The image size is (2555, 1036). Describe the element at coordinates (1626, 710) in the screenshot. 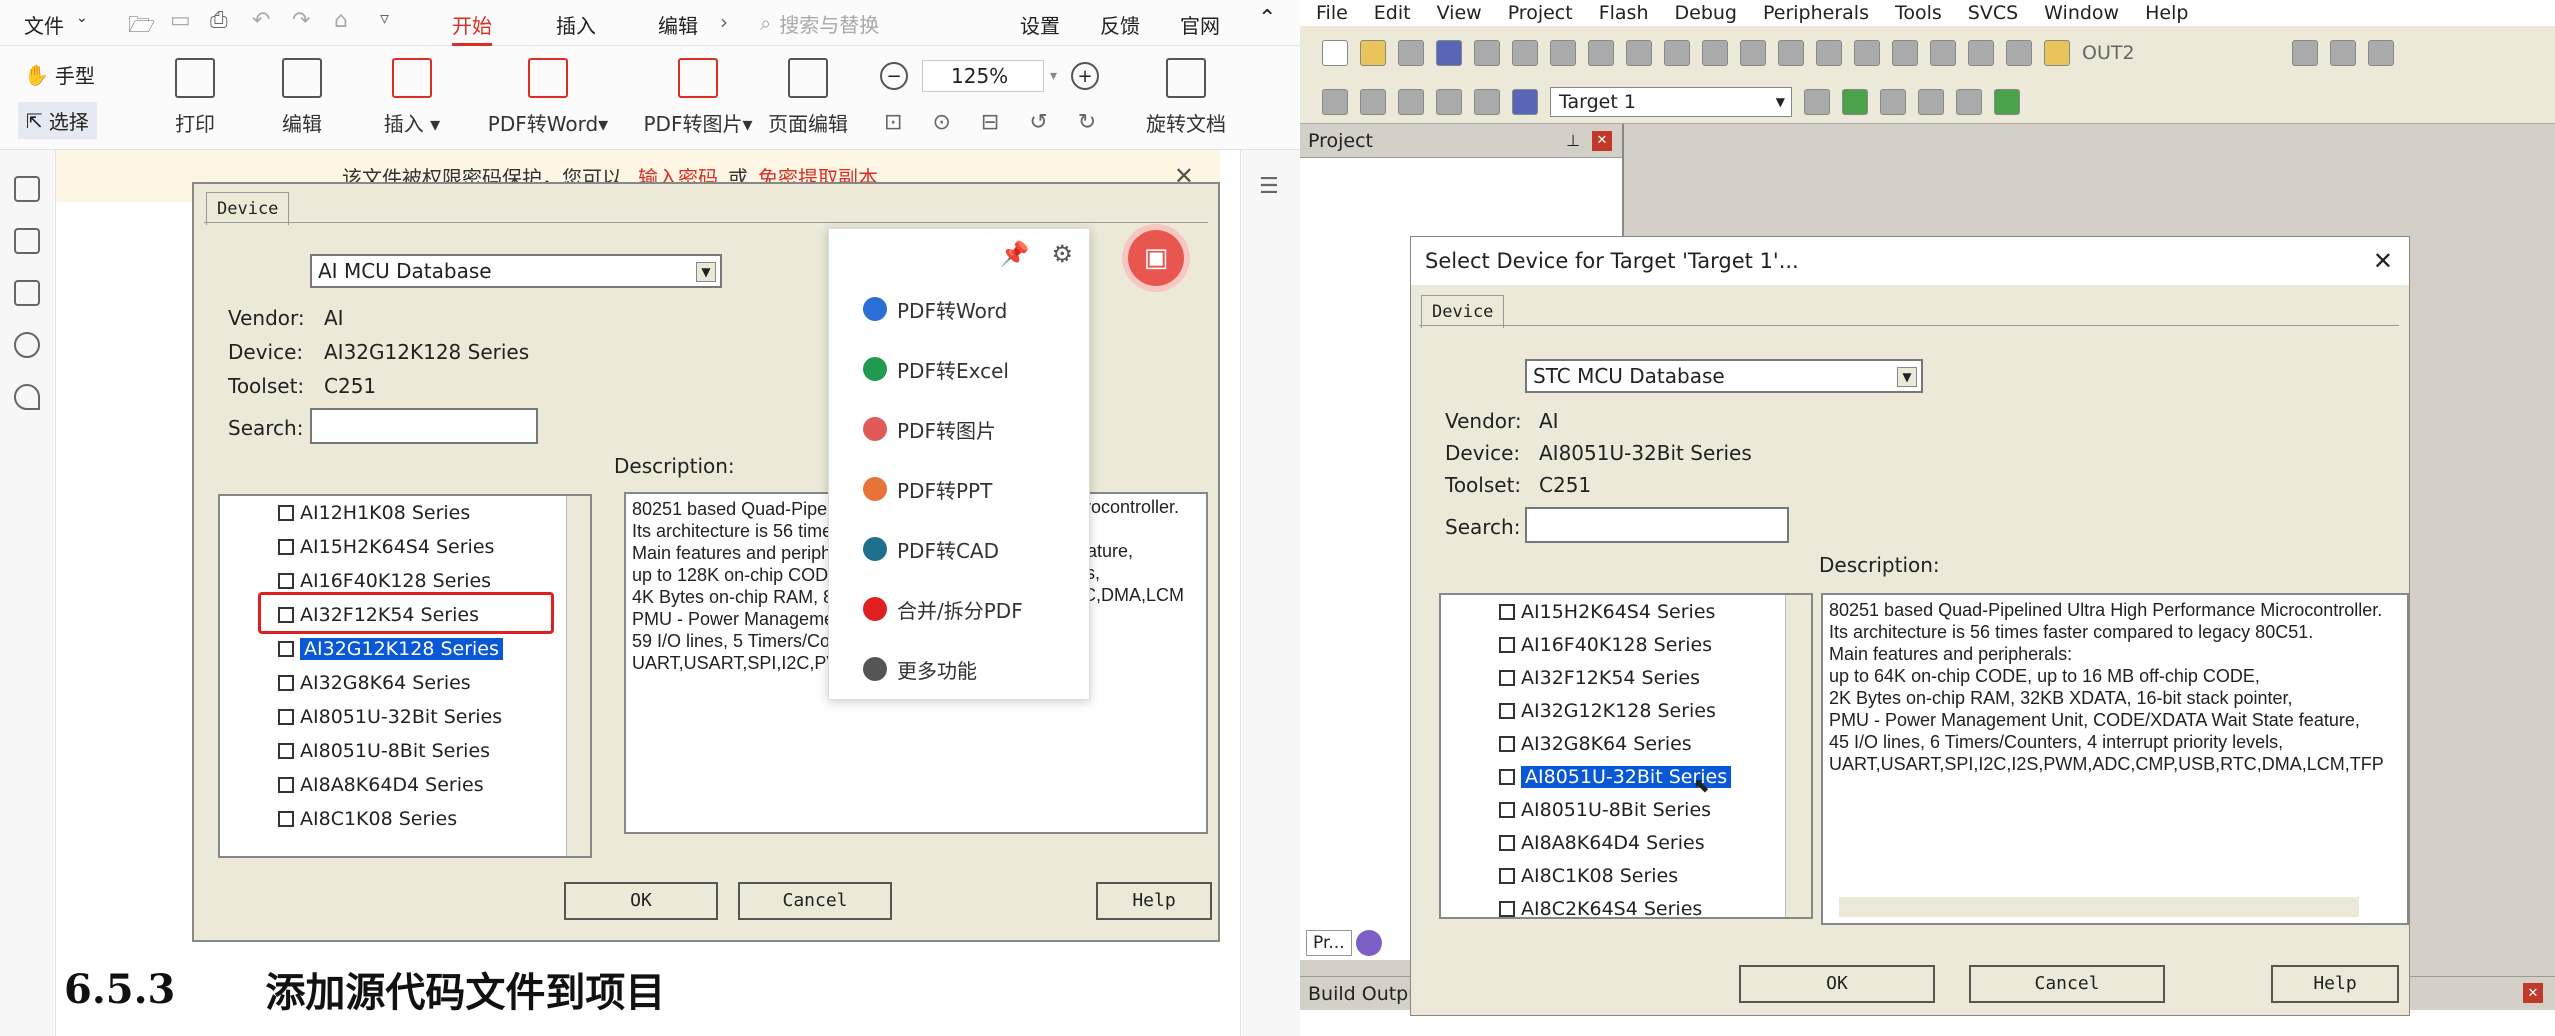

I see `list-item: AI32G12K128 Series` at that location.